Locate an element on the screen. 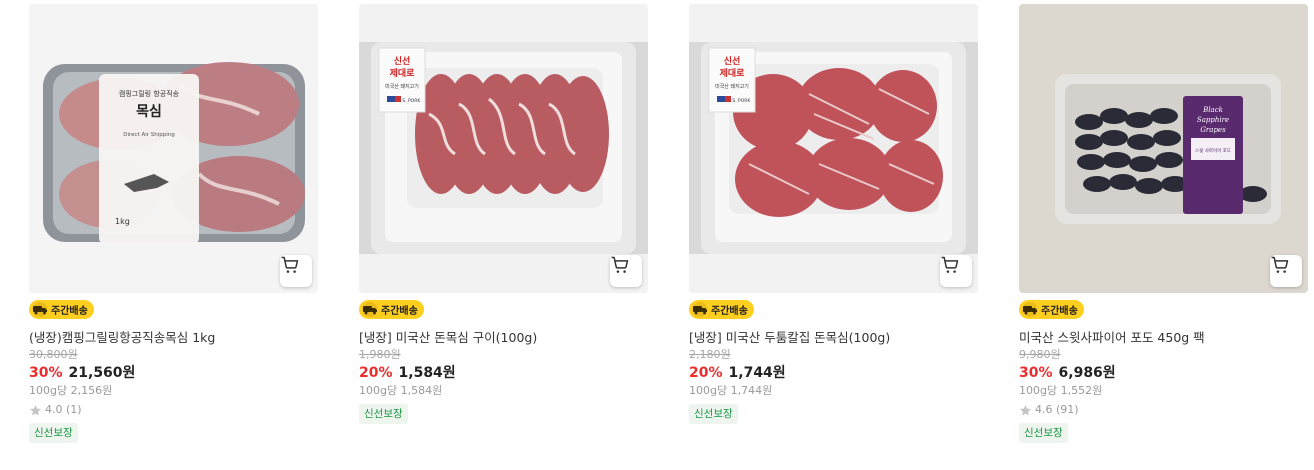  product-image-art: Black Sapphire Grapes 스윗 사파이어 포도 is located at coordinates (1163, 148).